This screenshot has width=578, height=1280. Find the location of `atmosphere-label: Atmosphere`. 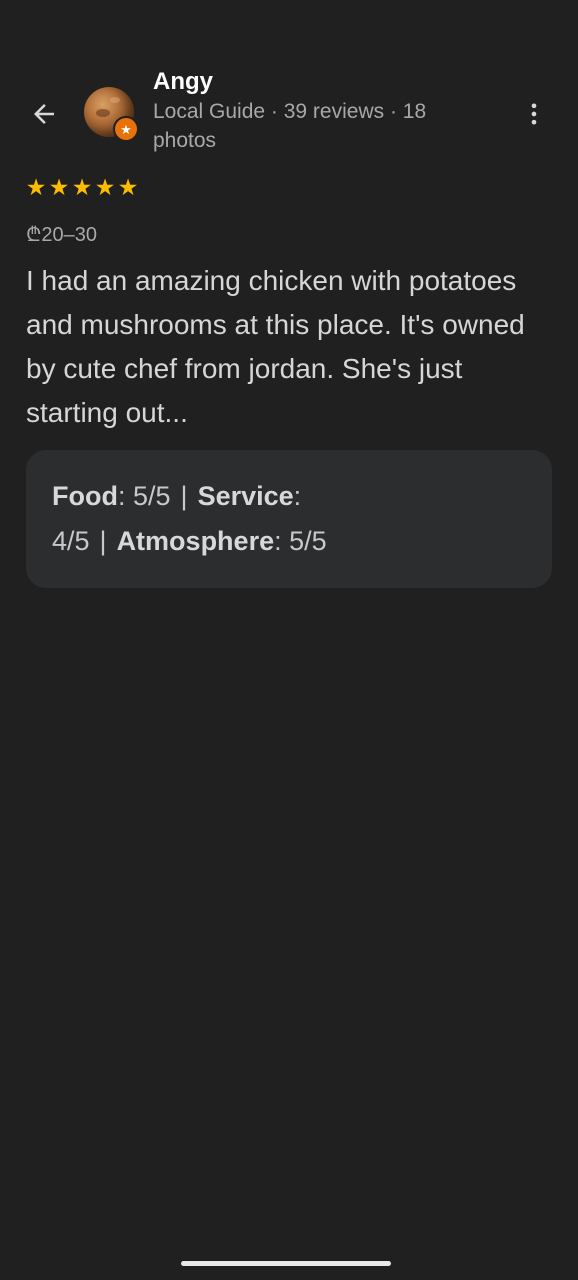

atmosphere-label: Atmosphere is located at coordinates (195, 541).